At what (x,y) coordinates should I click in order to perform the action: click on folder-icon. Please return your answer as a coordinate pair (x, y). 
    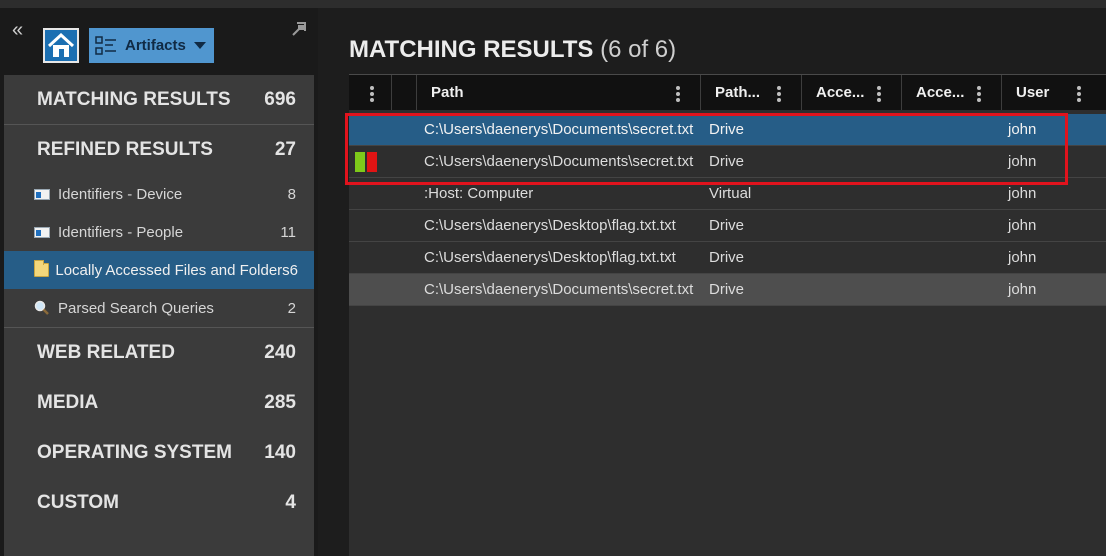
    Looking at the image, I should click on (42, 268).